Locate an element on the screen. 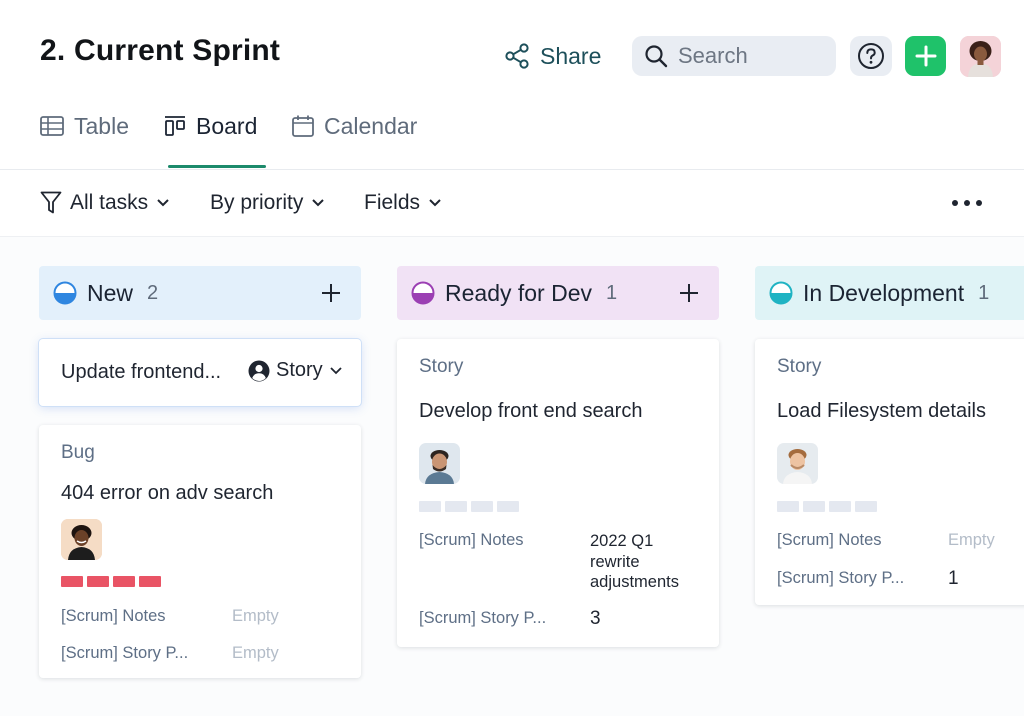 This screenshot has width=1024, height=716. user-avatar is located at coordinates (980, 56).